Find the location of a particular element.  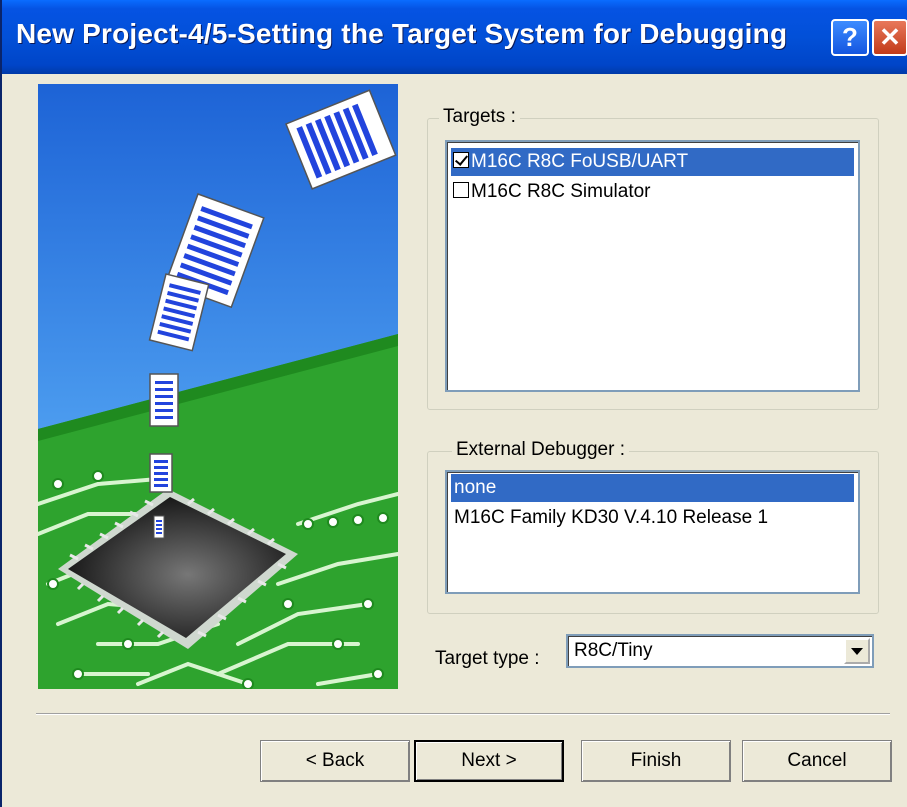

target-item-label: M16C R8C FoUSB/UART is located at coordinates (580, 161).